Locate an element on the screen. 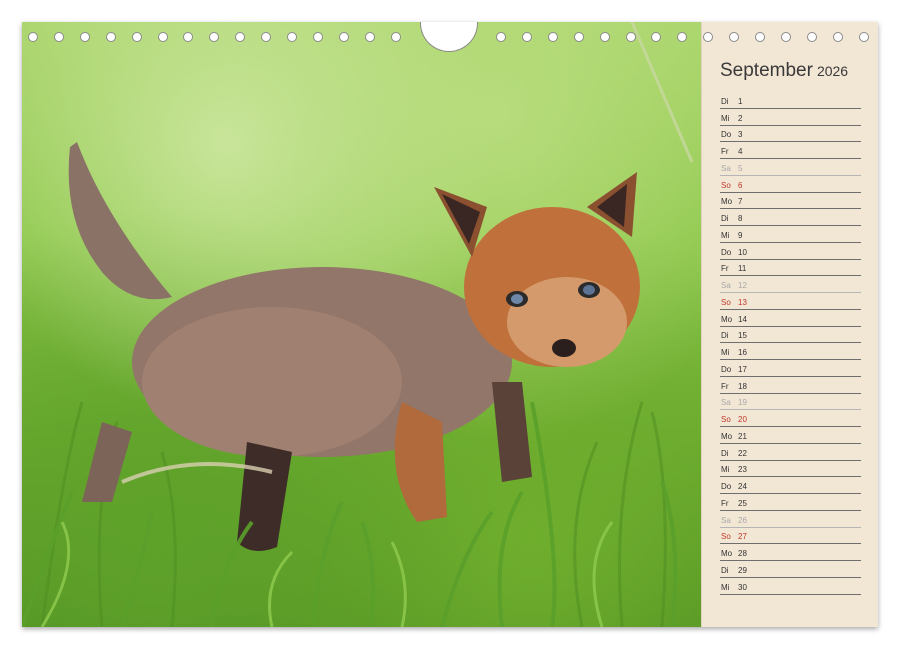  day-number: 26 is located at coordinates (742, 520).